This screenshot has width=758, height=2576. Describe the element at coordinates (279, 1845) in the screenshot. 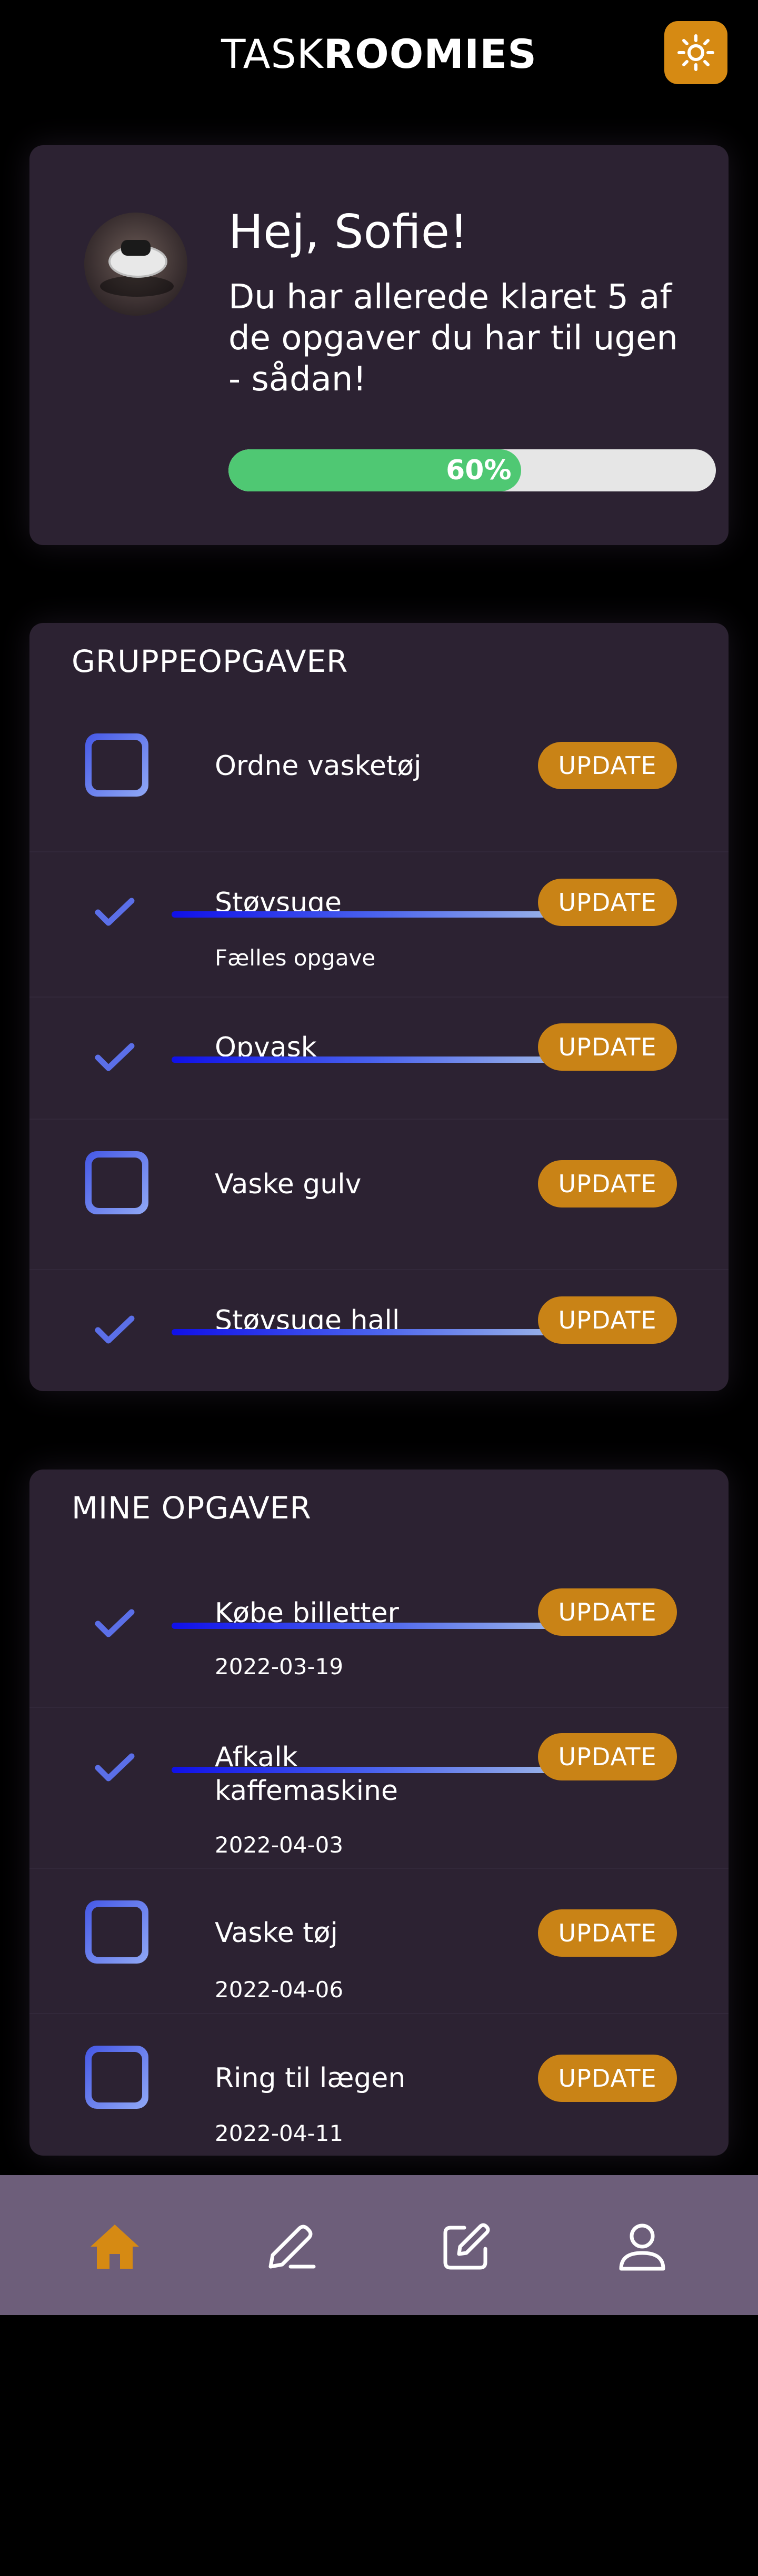

I see `task-date: 2022-04-03` at that location.